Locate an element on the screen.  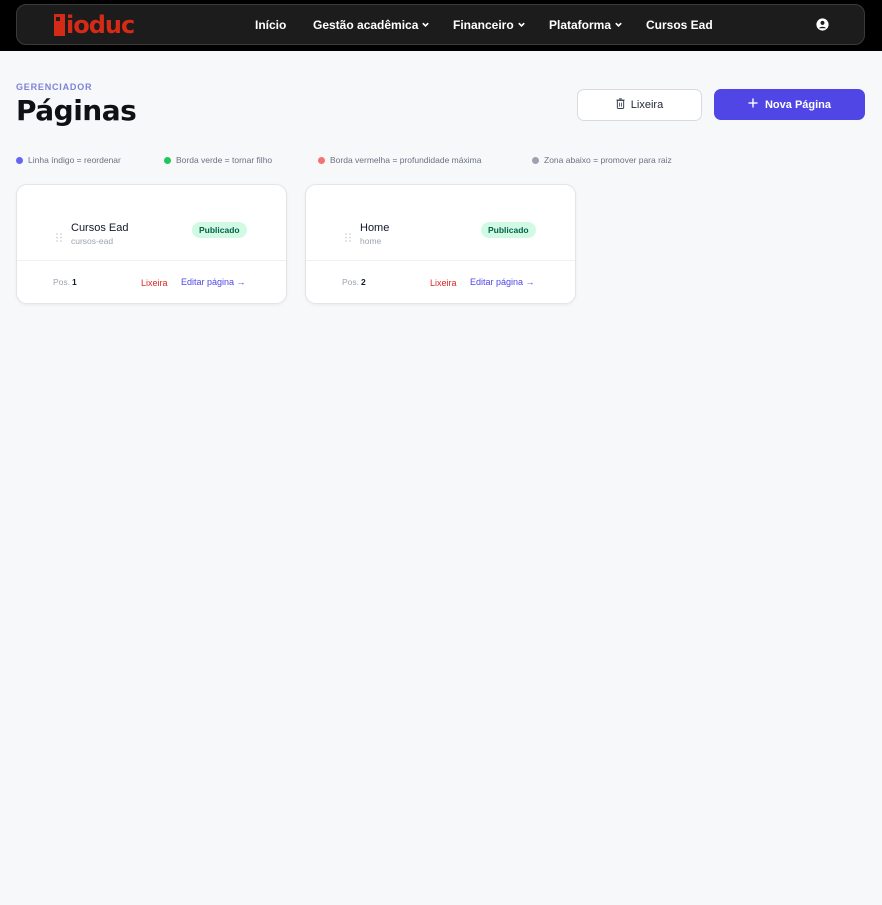
trash-button: Lixeira is located at coordinates (639, 105).